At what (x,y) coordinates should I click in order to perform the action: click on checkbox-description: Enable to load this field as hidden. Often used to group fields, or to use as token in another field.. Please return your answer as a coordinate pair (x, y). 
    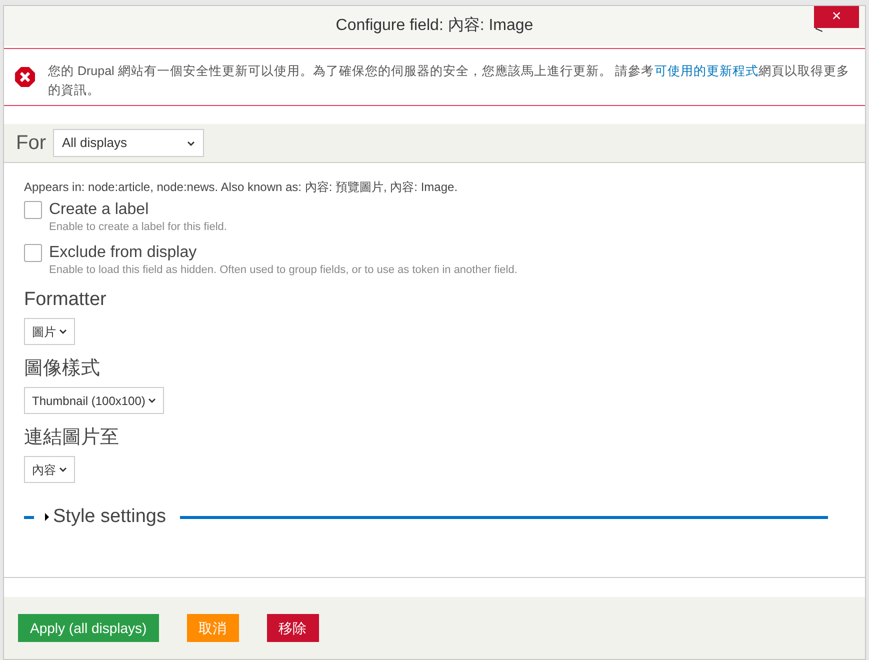
    Looking at the image, I should click on (283, 270).